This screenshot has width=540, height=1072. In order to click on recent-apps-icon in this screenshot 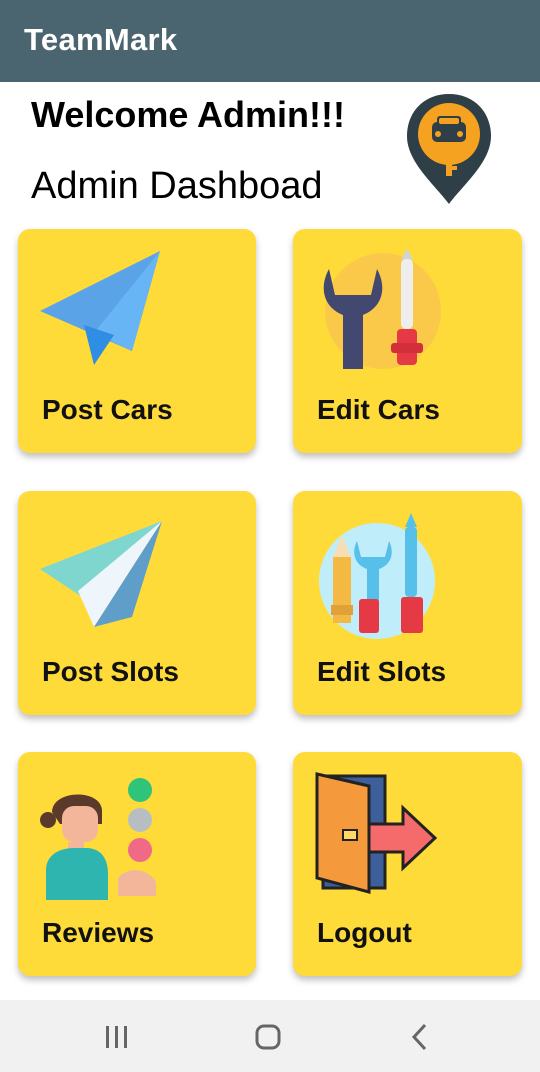, I will do `click(117, 1037)`.